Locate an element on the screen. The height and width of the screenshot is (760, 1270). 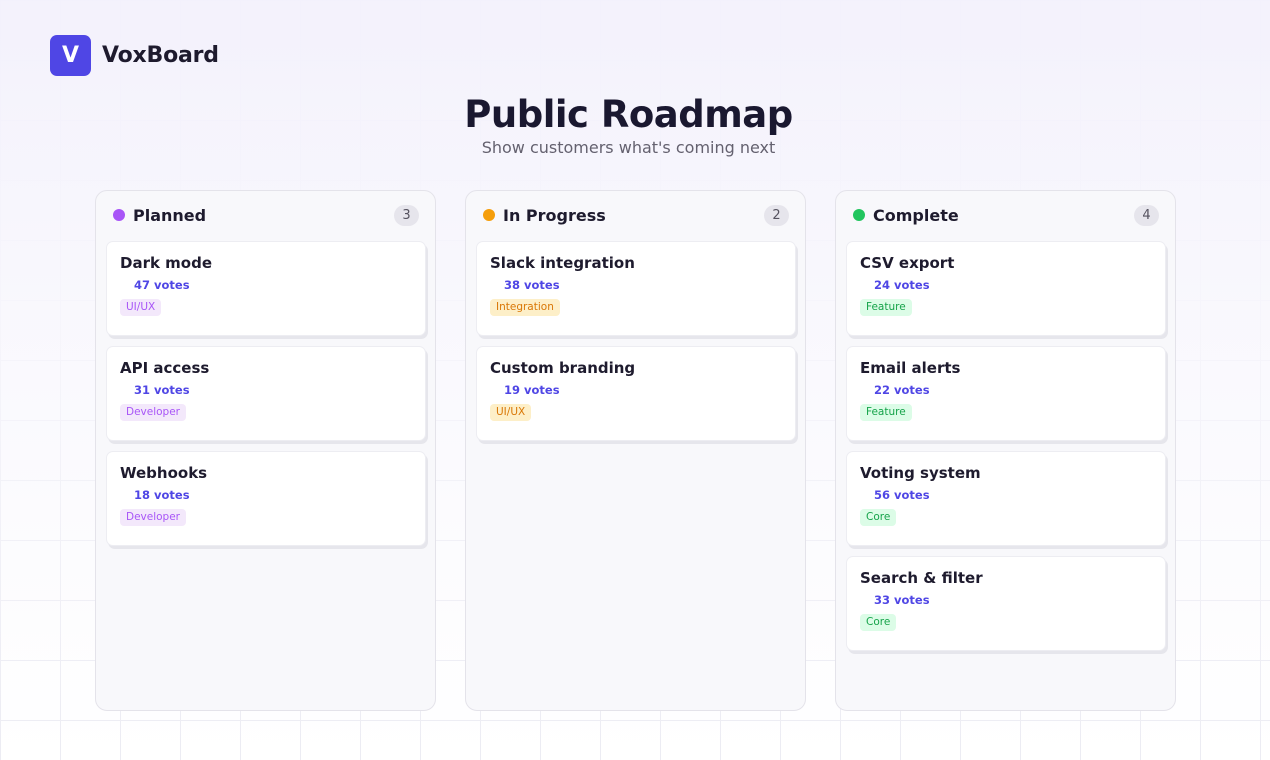
roadmap-card: Slack integration 38 votes Integration is located at coordinates (636, 288).